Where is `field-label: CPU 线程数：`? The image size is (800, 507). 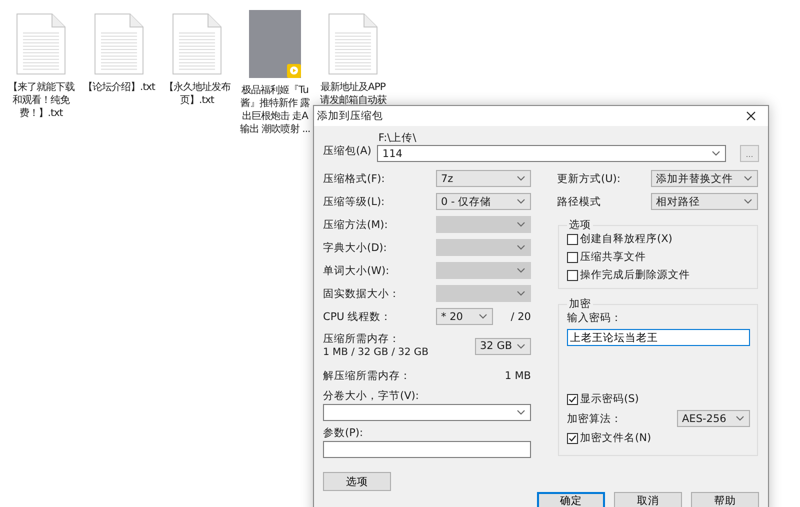 field-label: CPU 线程数： is located at coordinates (358, 317).